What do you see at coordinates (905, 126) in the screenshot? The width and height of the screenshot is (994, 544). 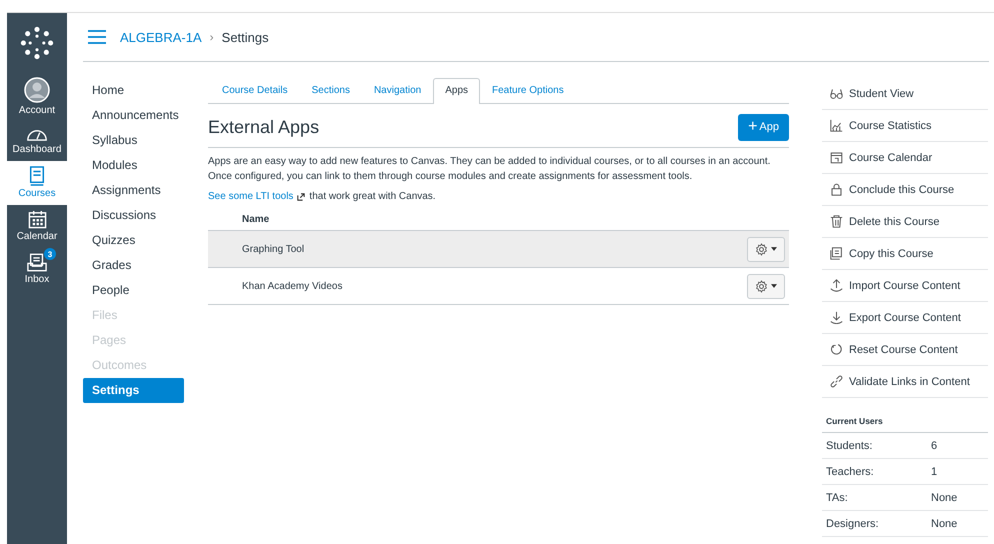 I see `course-action-link: Course Statistics` at bounding box center [905, 126].